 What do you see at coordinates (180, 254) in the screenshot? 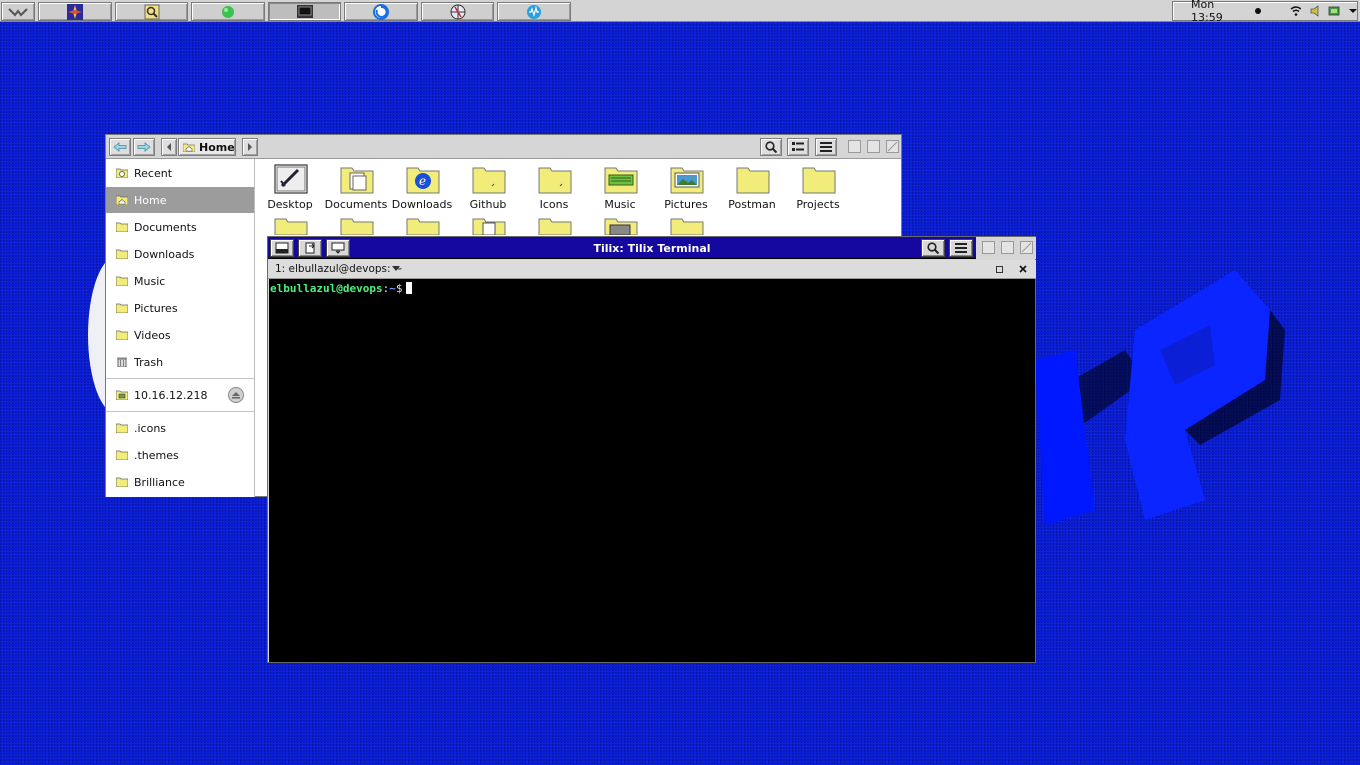
I see `sidebar-item-downloads: Downloads` at bounding box center [180, 254].